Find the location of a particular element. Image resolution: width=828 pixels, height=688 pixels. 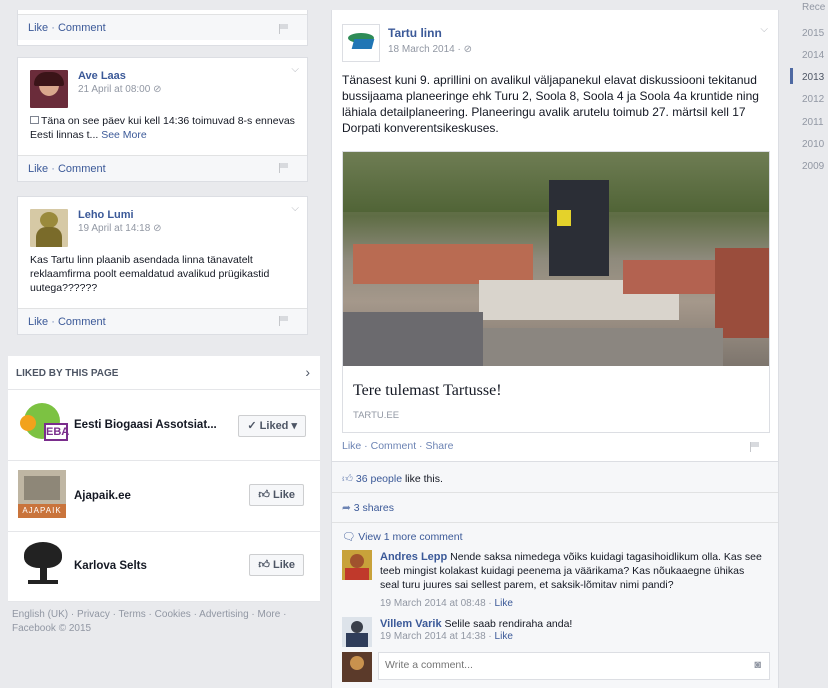

footer-link-terms: Terms is located at coordinates (132, 614).